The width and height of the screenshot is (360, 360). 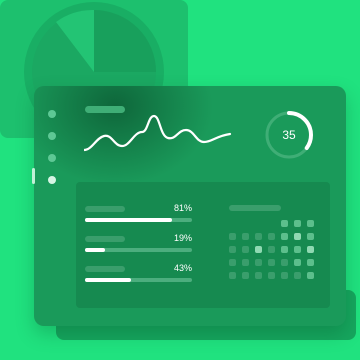 I want to click on sidebar-nav, so click(x=52, y=154).